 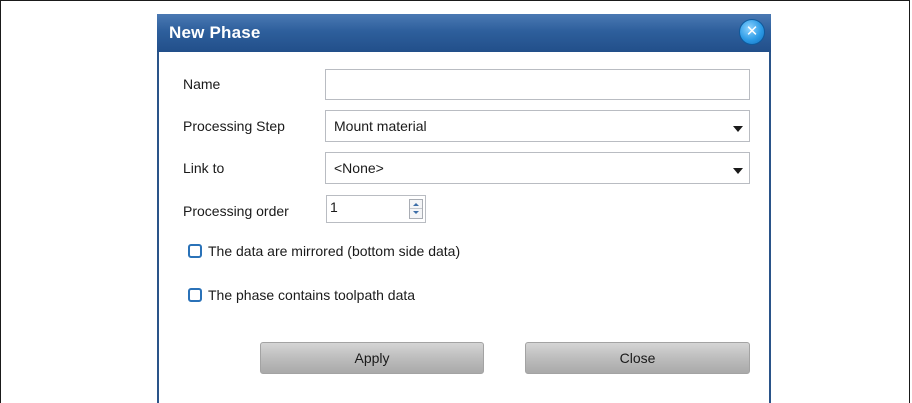 What do you see at coordinates (334, 207) in the screenshot?
I see `processing-order-value: 1` at bounding box center [334, 207].